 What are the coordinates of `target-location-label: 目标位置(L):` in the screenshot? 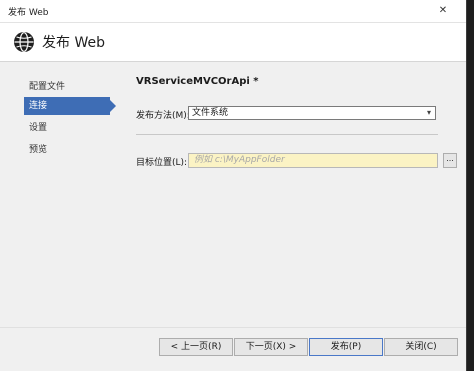 It's located at (162, 163).